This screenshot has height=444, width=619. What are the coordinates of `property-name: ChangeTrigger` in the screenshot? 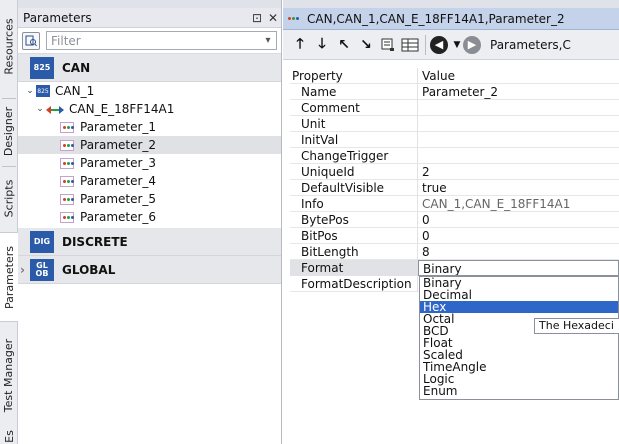 It's located at (354, 155).